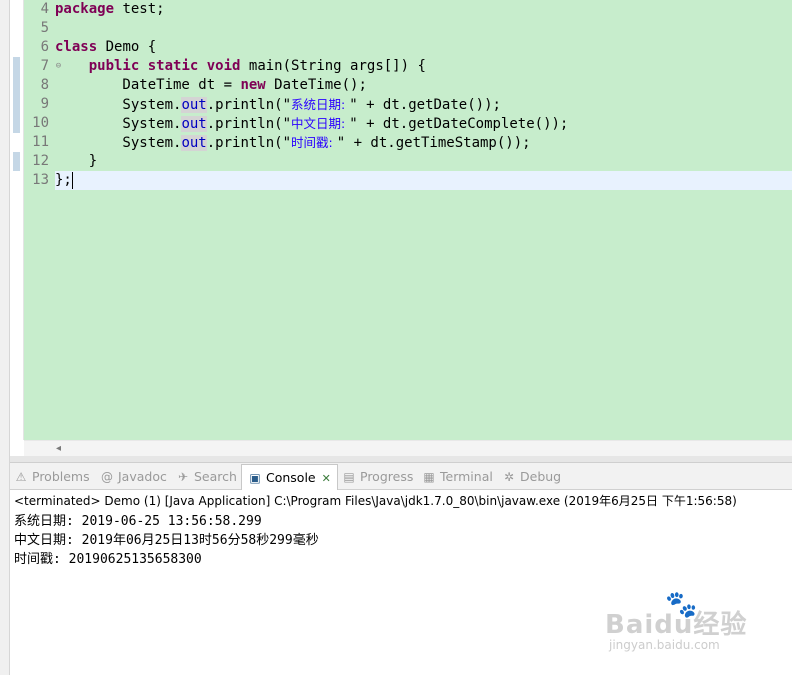 The width and height of the screenshot is (792, 675). I want to click on console-output-line: 中文日期: 2019年06月25日13时56分58秒299毫秒, so click(166, 540).